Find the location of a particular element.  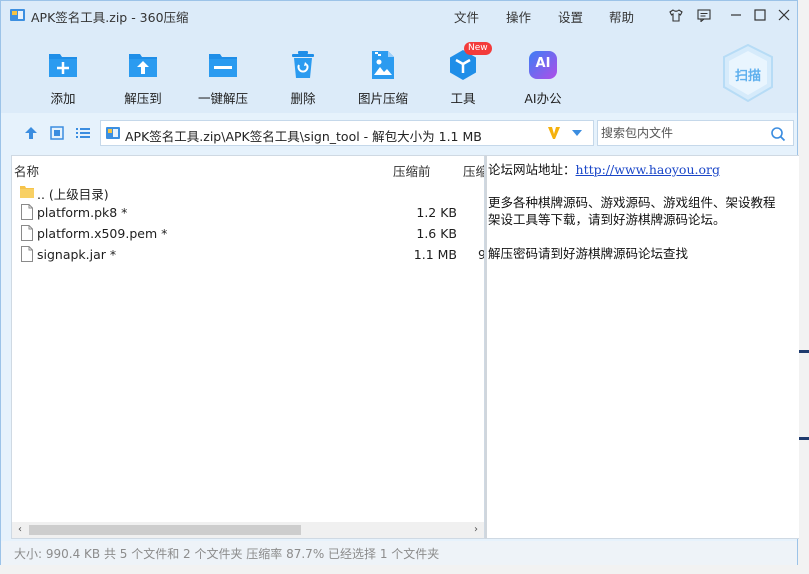

scroll-left-icon: ‹ is located at coordinates (20, 530).